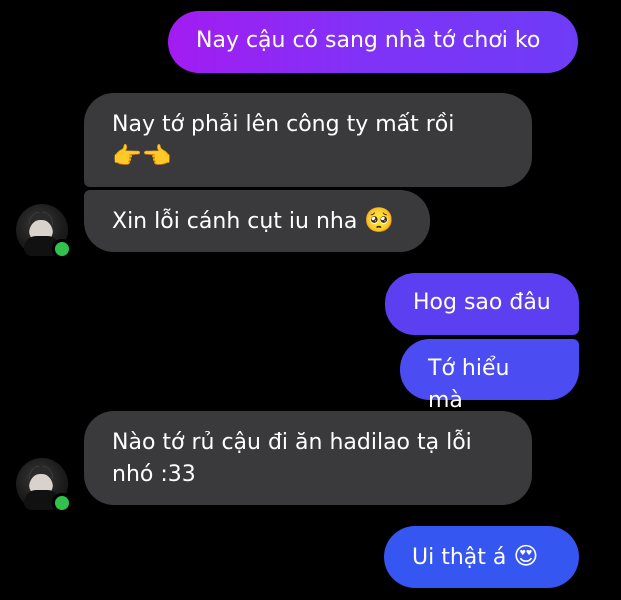 The width and height of the screenshot is (621, 600). Describe the element at coordinates (235, 221) in the screenshot. I see `message-text: Xin lỗi cánh cụt iu nha` at that location.